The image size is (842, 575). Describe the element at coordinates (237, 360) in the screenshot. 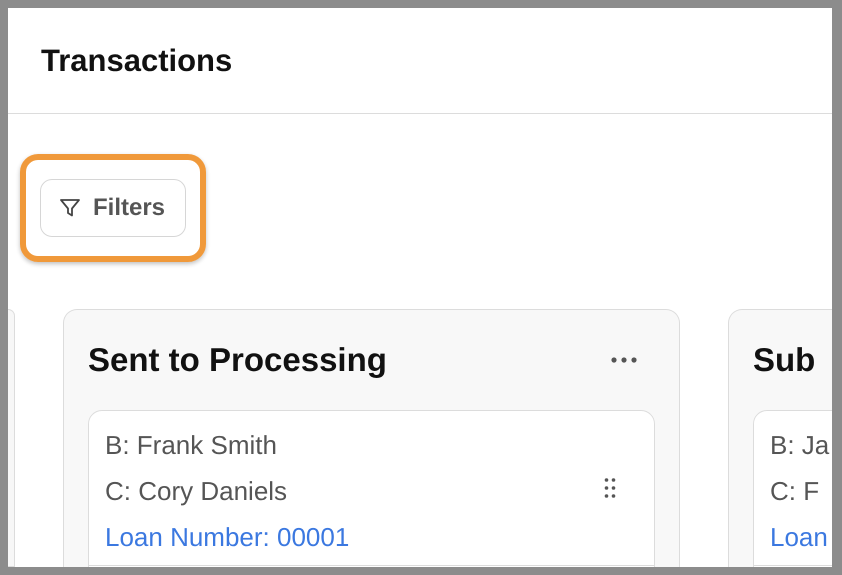

I see `column-title: Sent to Processing` at that location.